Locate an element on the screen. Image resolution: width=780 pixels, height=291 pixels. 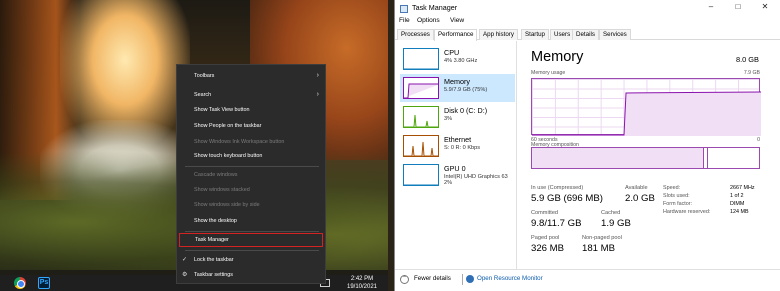
menu-item-label: Toolbars is located at coordinates (204, 76).